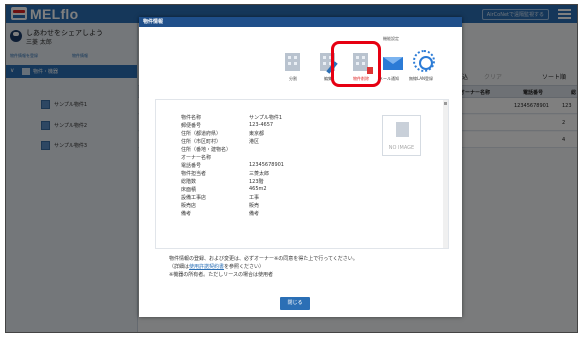 The height and width of the screenshot is (338, 583). What do you see at coordinates (266, 165) in the screenshot?
I see `field-value: 12345678901` at bounding box center [266, 165].